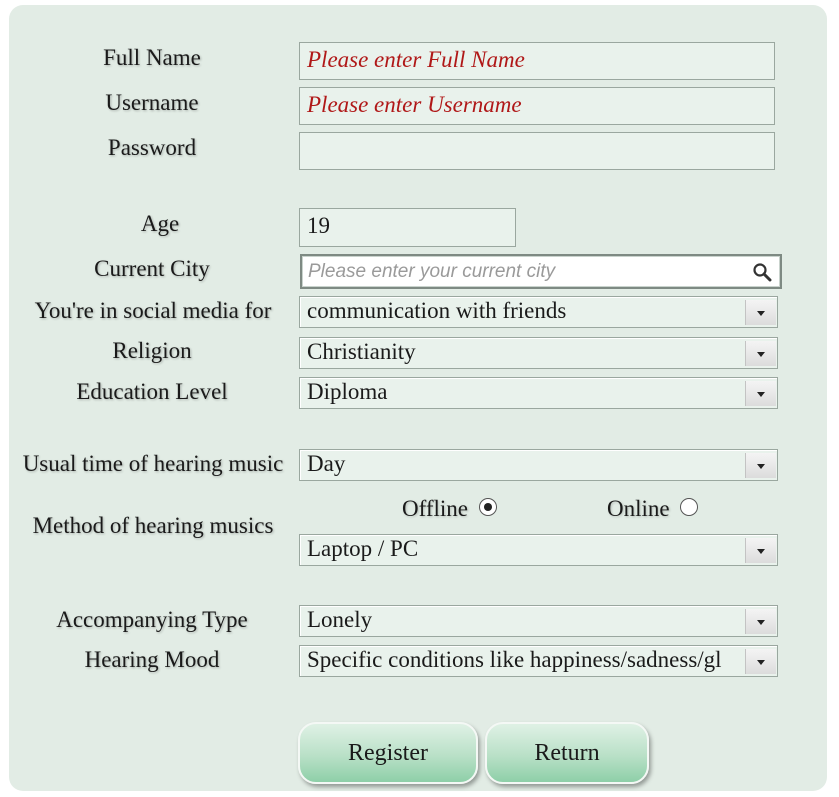  What do you see at coordinates (340, 619) in the screenshot?
I see `accompanying-value: Lonely` at bounding box center [340, 619].